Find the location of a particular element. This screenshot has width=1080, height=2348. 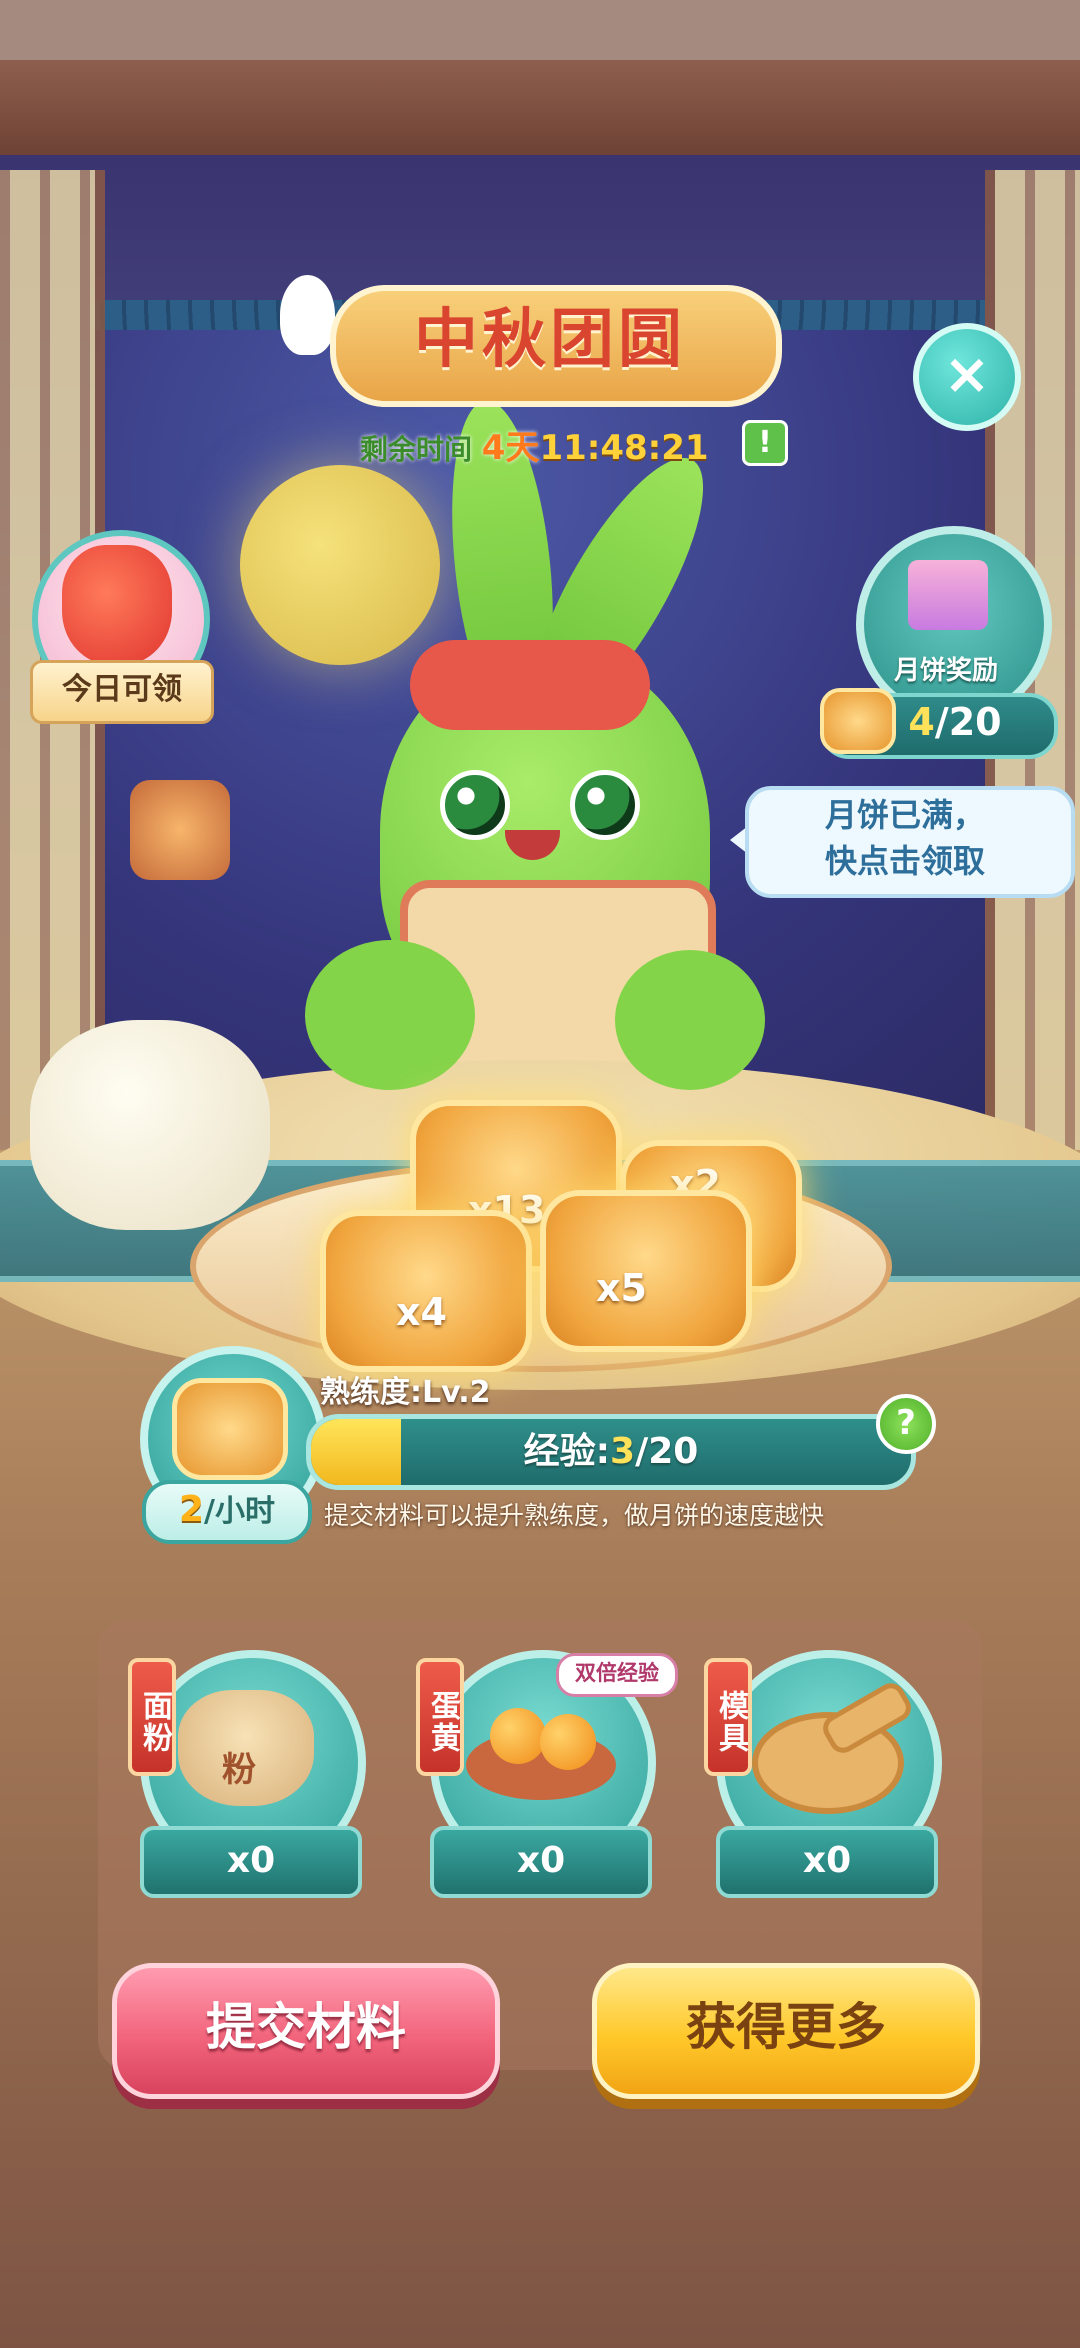

lantern-icon is located at coordinates (180, 830).